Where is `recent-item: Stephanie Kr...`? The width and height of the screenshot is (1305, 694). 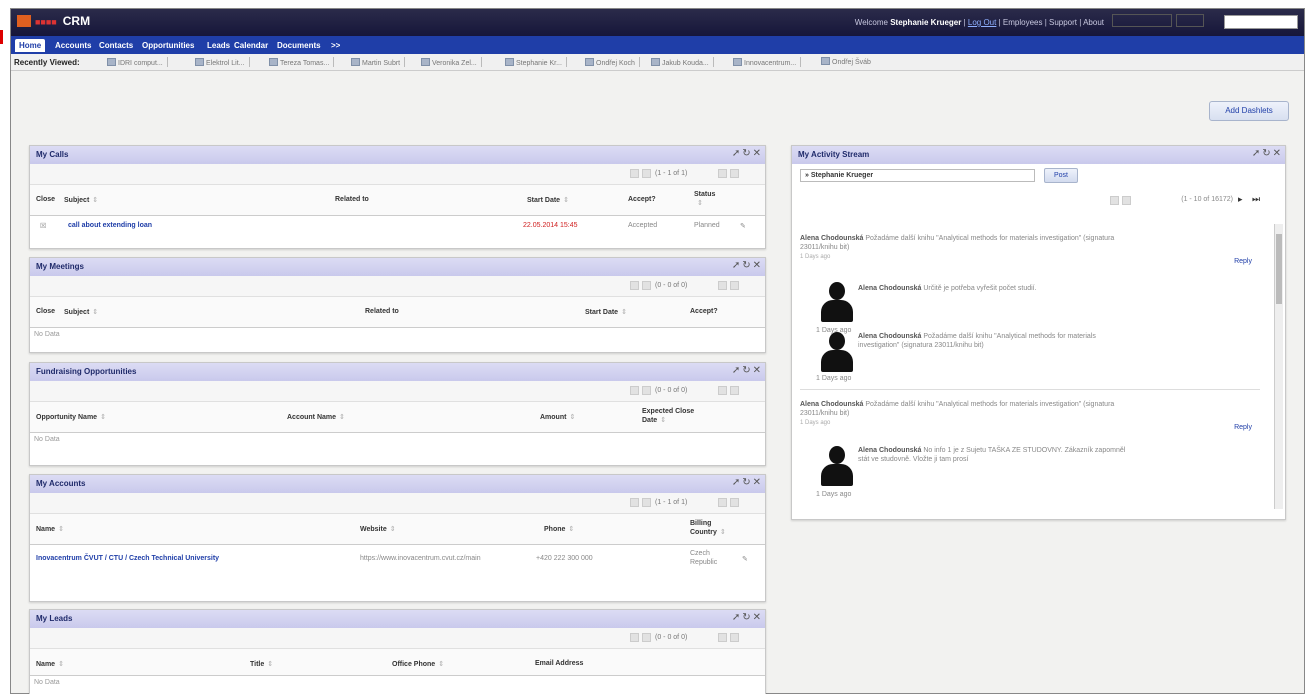
recent-item: Stephanie Kr... is located at coordinates (536, 62).